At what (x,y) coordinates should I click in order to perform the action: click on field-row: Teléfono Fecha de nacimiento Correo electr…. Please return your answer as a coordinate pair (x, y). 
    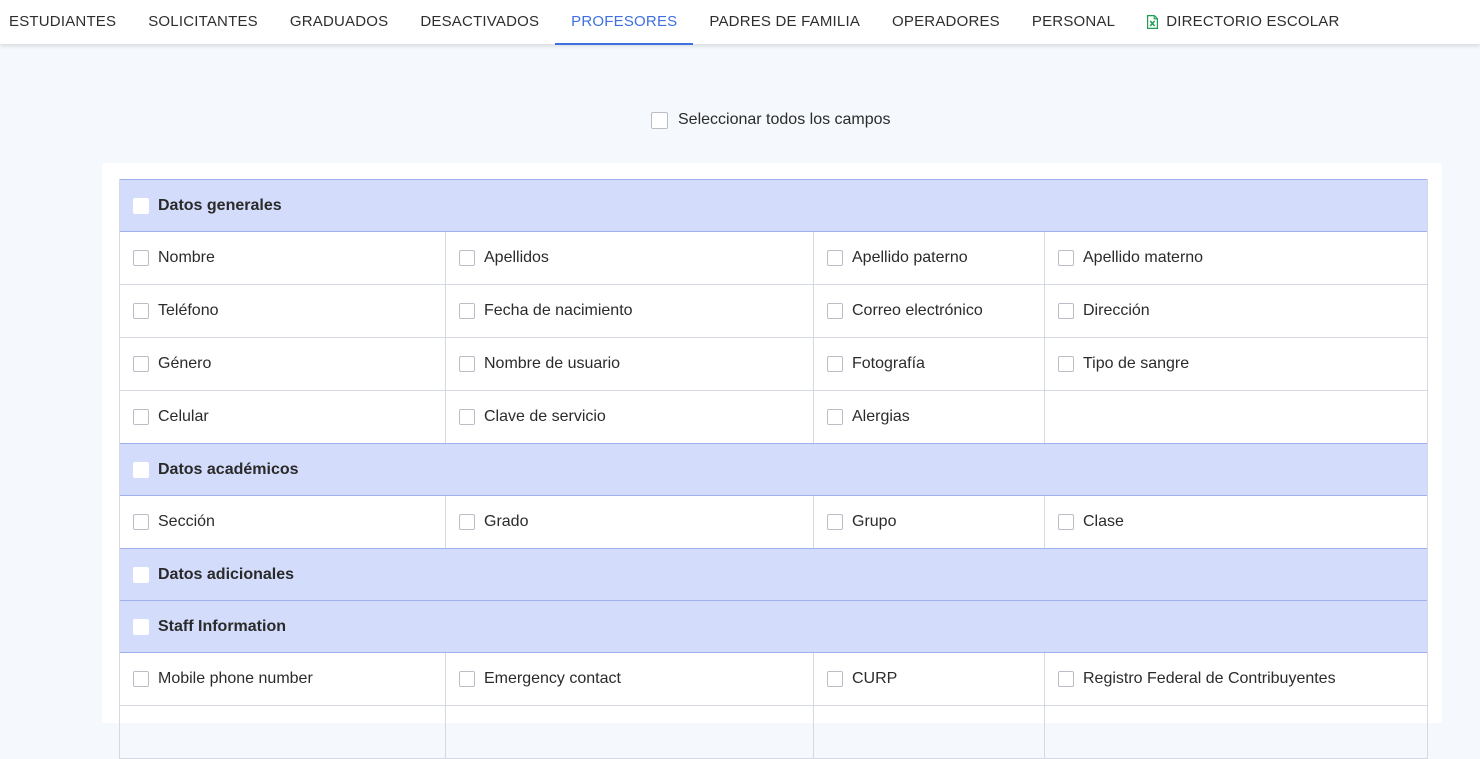
    Looking at the image, I should click on (773, 311).